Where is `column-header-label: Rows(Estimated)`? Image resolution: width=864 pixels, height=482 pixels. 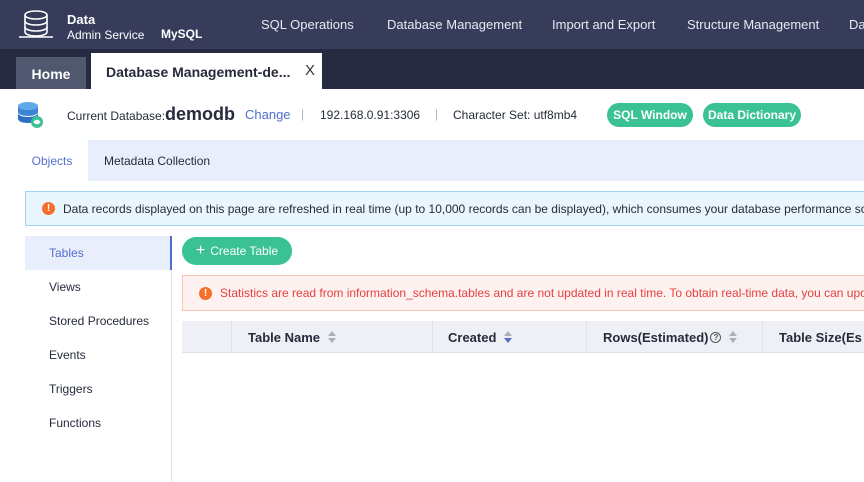 column-header-label: Rows(Estimated) is located at coordinates (656, 337).